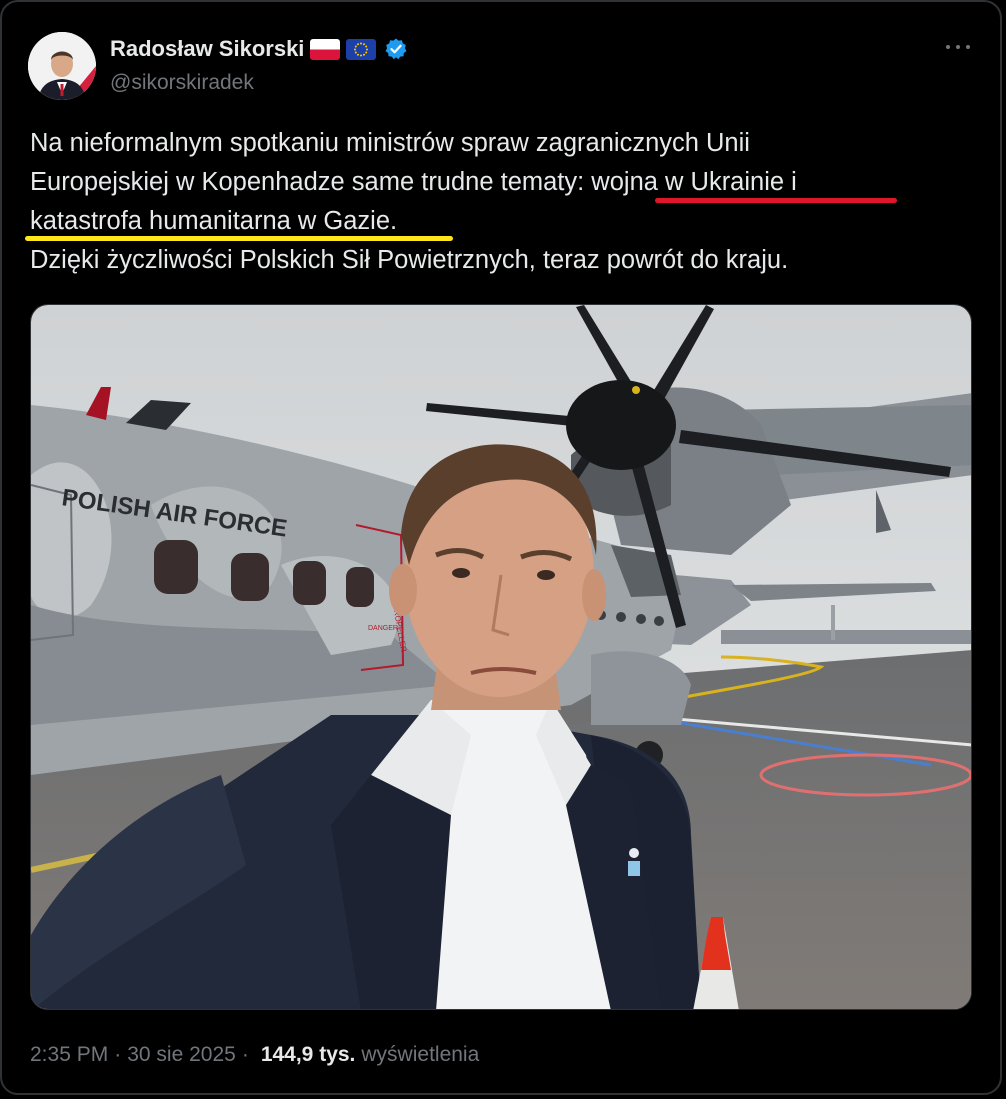 The height and width of the screenshot is (1099, 1006). I want to click on danger-lettering: DANGER, so click(383, 628).